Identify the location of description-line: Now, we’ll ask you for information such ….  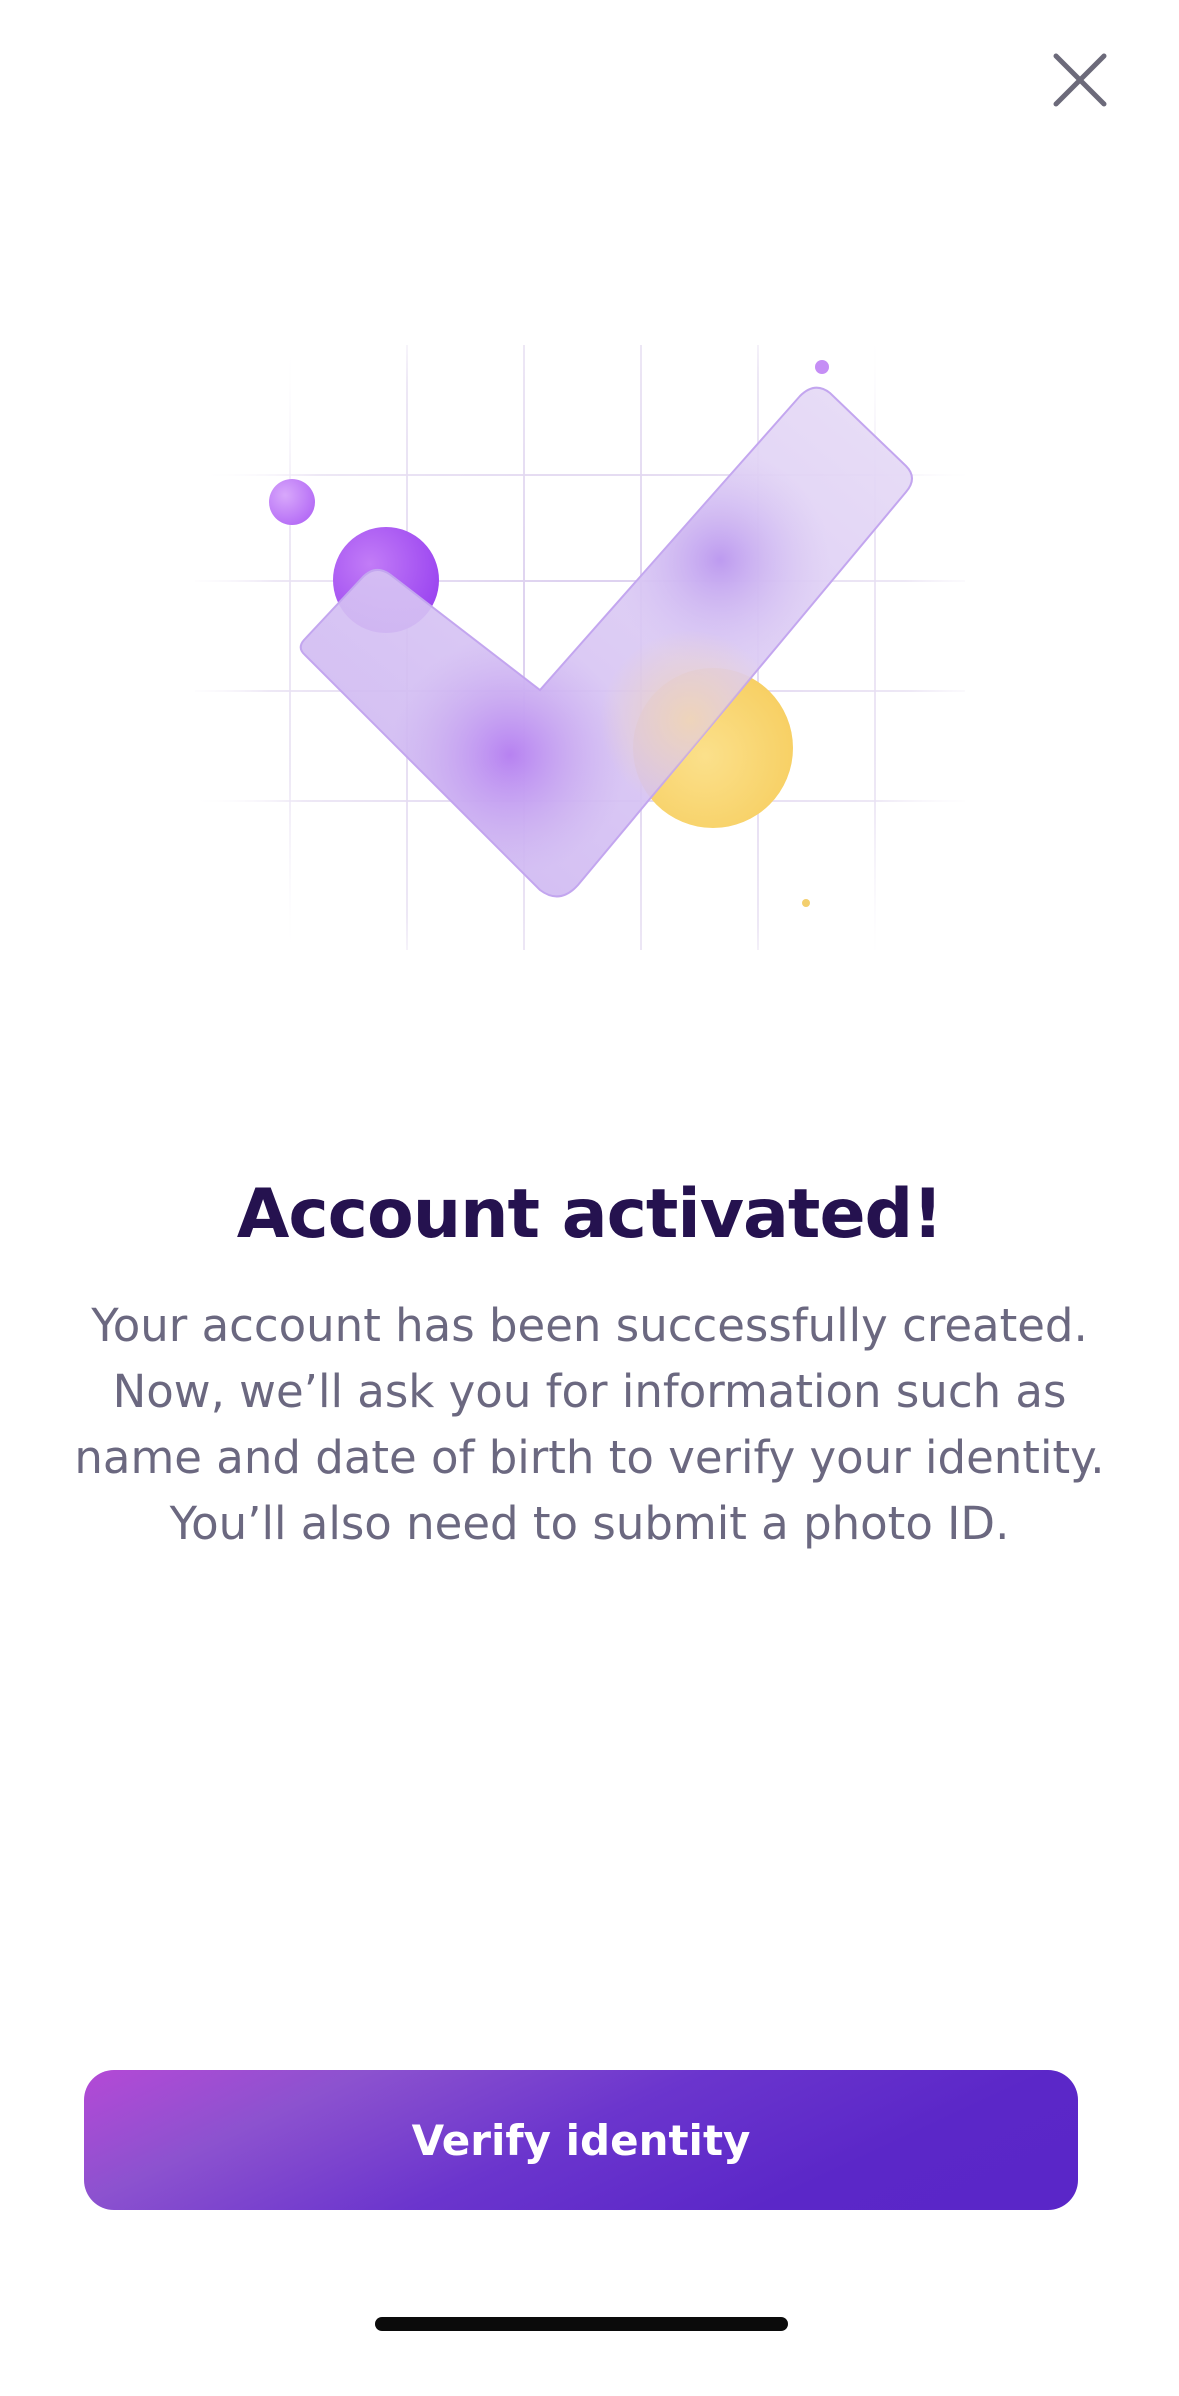
(589, 1391).